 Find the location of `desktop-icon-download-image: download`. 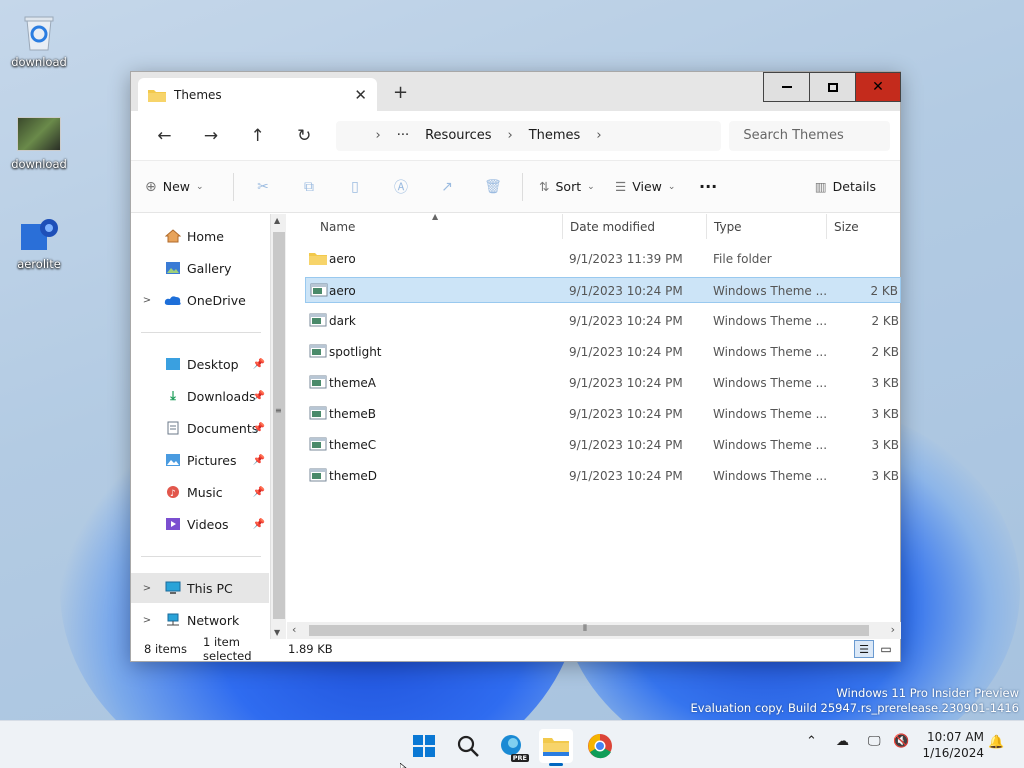

desktop-icon-download-image: download is located at coordinates (39, 142).